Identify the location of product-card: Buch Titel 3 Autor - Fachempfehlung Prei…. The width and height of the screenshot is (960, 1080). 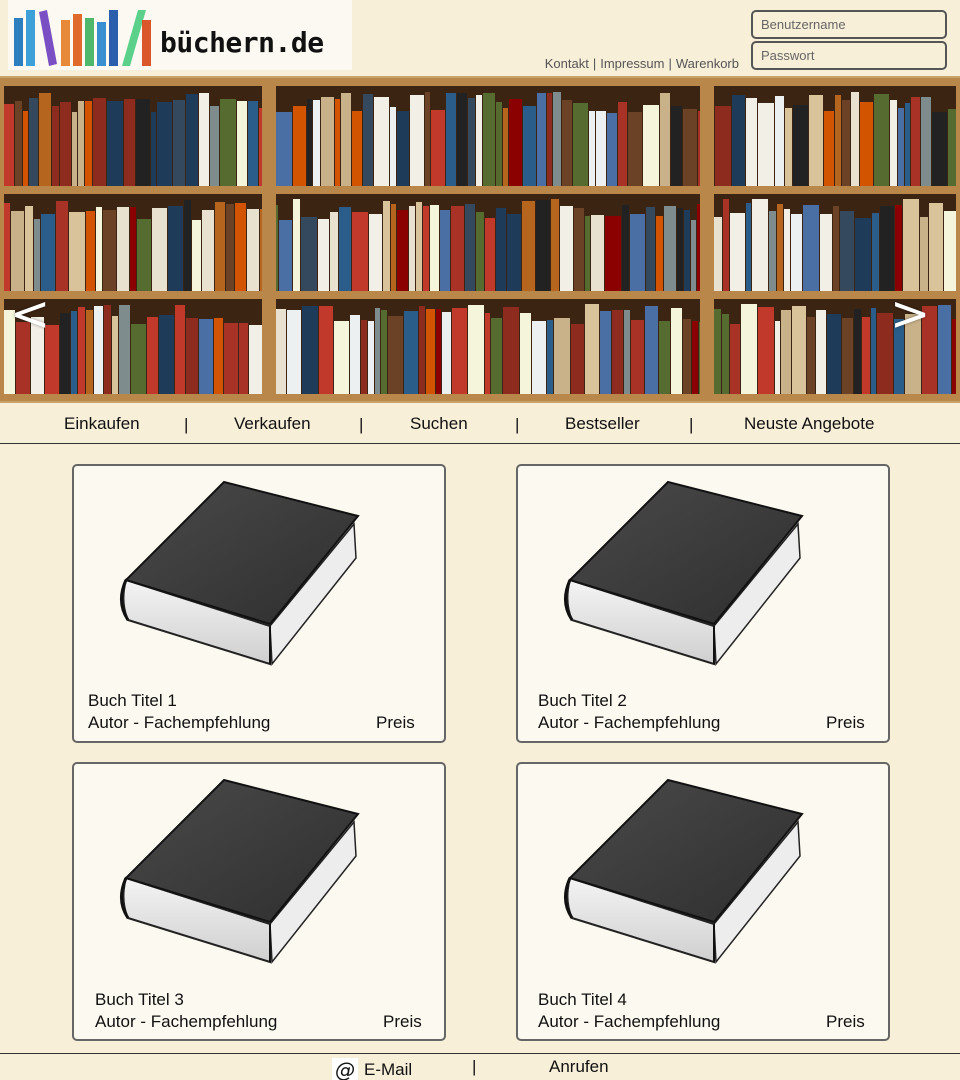
(259, 901).